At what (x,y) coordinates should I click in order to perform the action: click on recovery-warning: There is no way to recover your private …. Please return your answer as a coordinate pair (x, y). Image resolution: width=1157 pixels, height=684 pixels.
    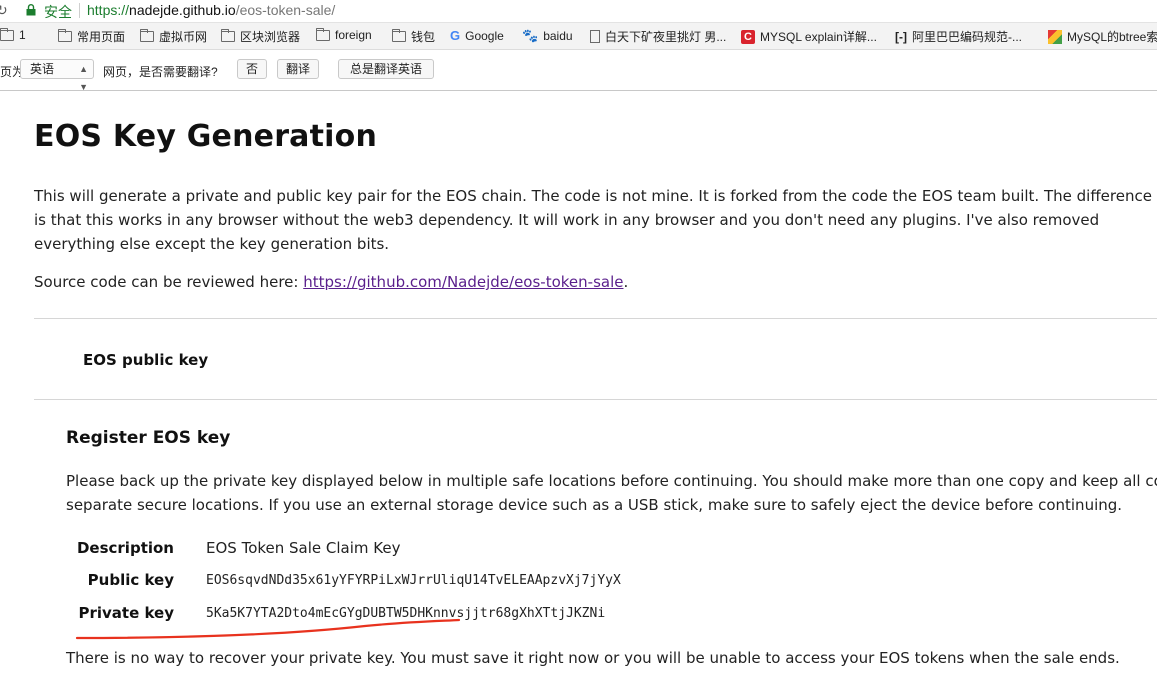
    Looking at the image, I should click on (593, 658).